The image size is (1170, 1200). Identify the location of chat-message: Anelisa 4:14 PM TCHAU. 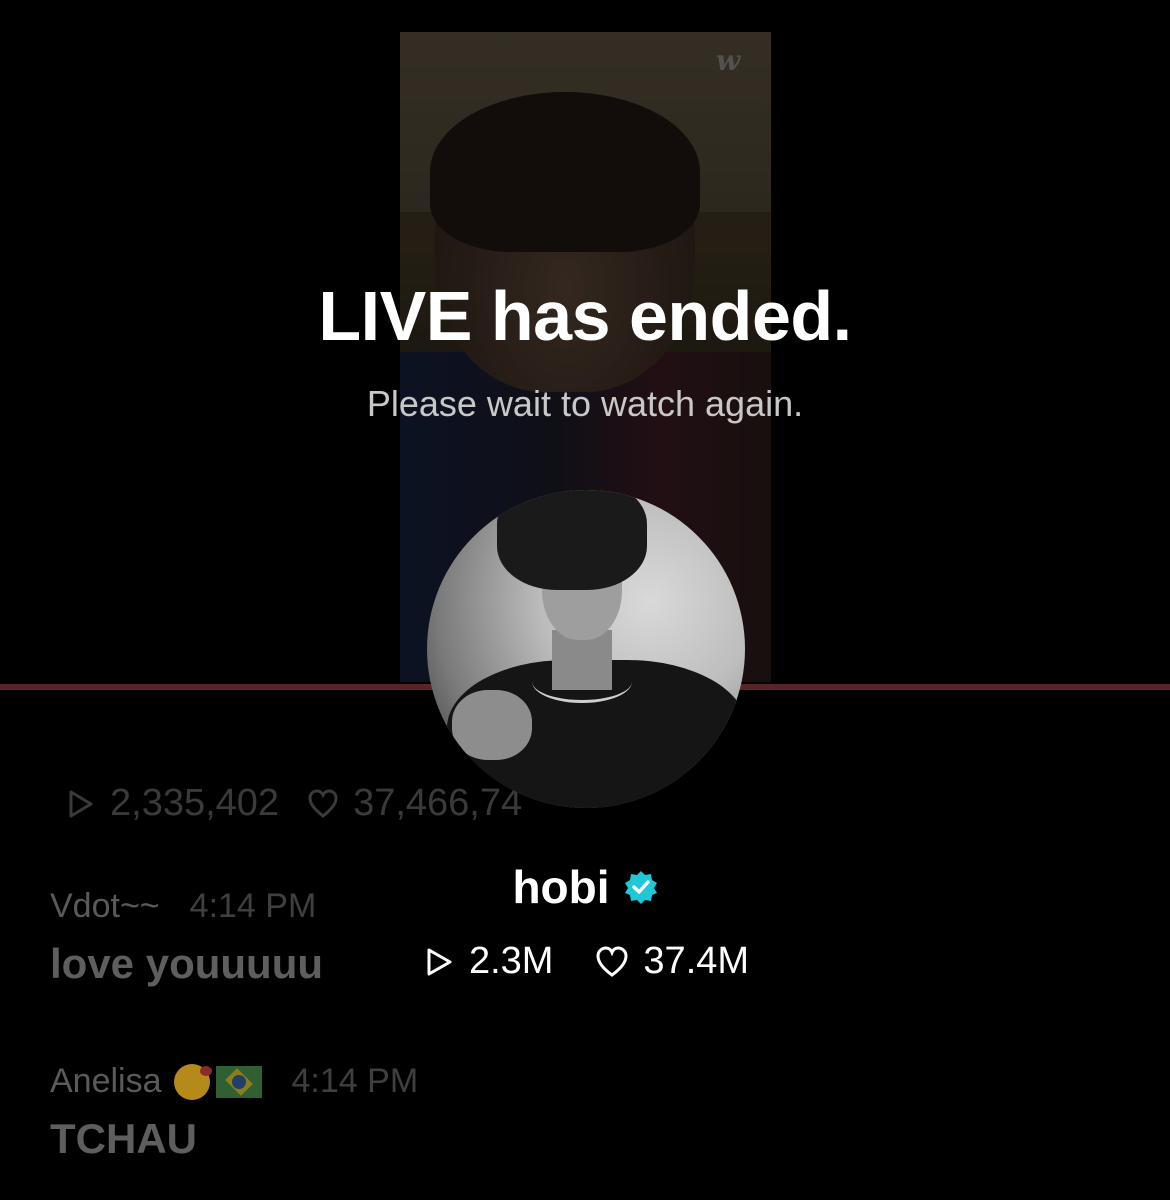
(234, 1112).